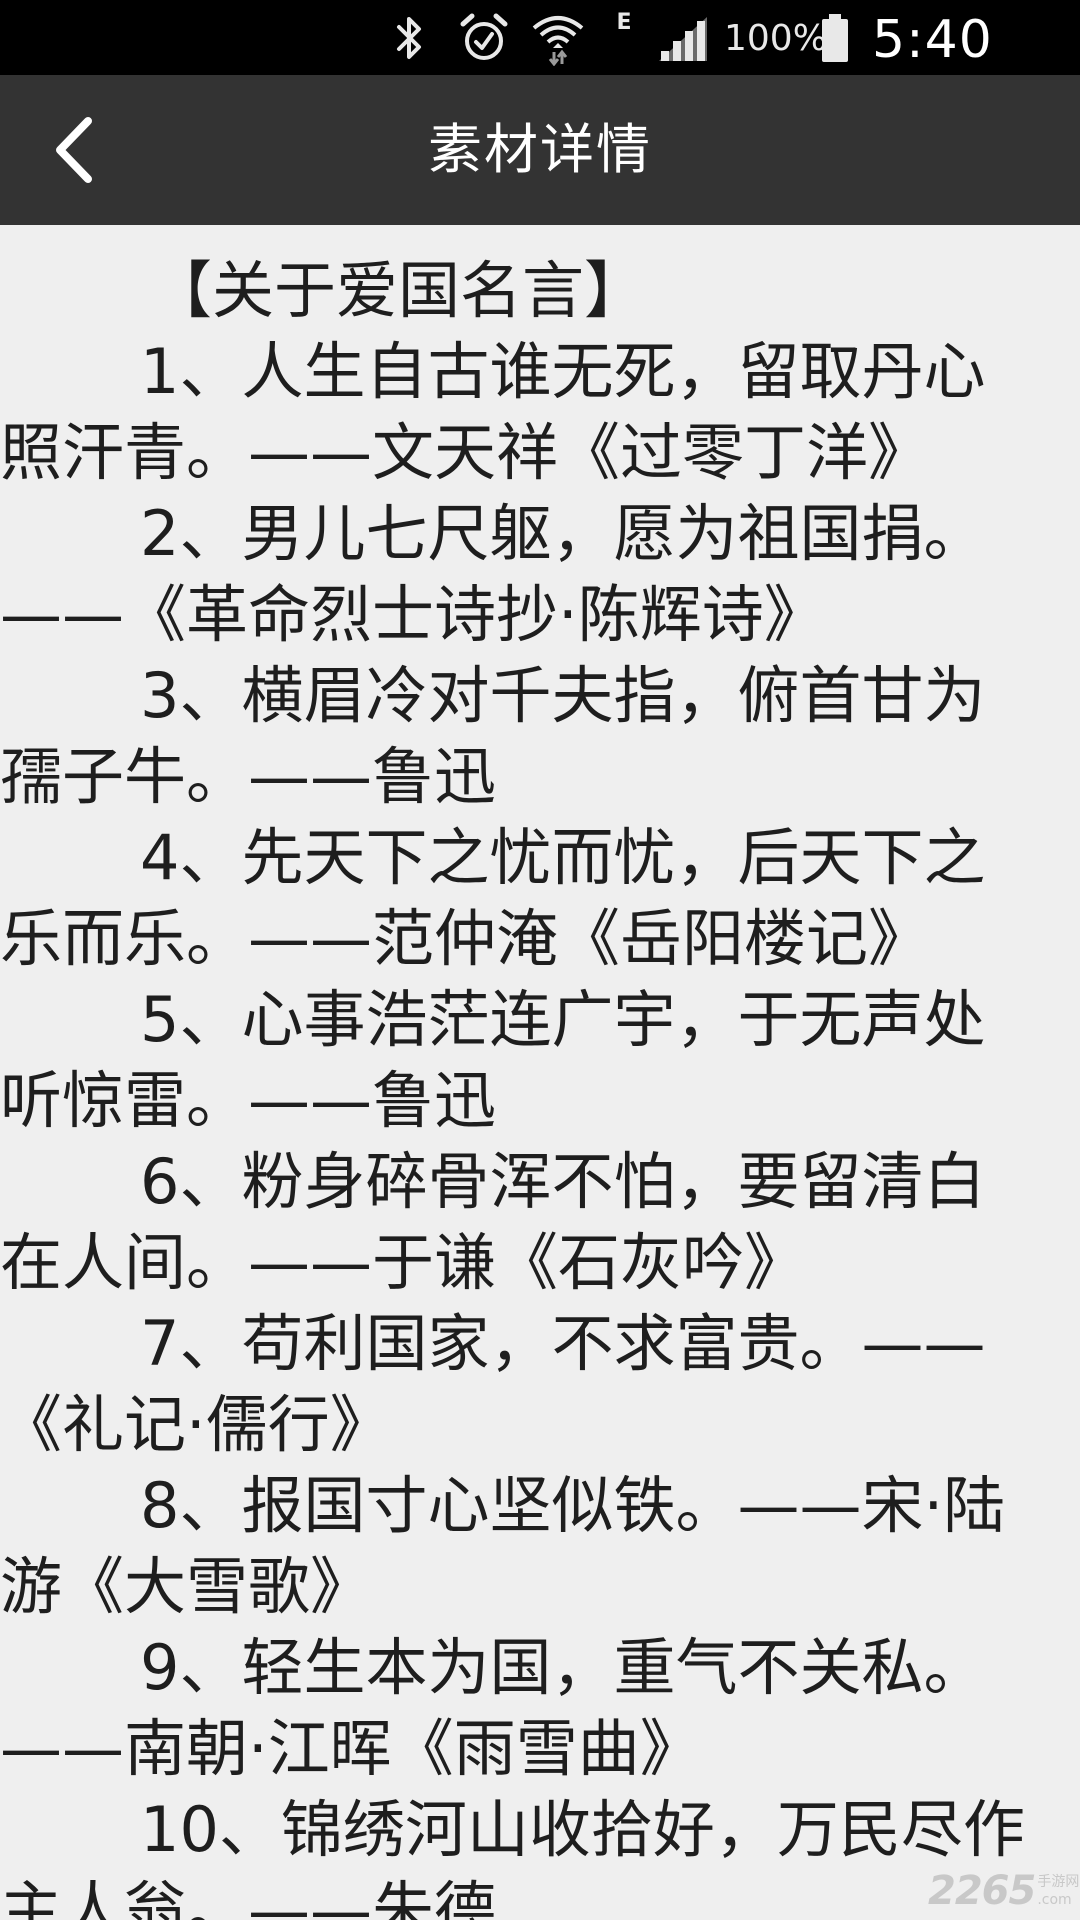 Image resolution: width=1080 pixels, height=1920 pixels. What do you see at coordinates (1058, 1882) in the screenshot?
I see `watermark-side-top: 手游网` at bounding box center [1058, 1882].